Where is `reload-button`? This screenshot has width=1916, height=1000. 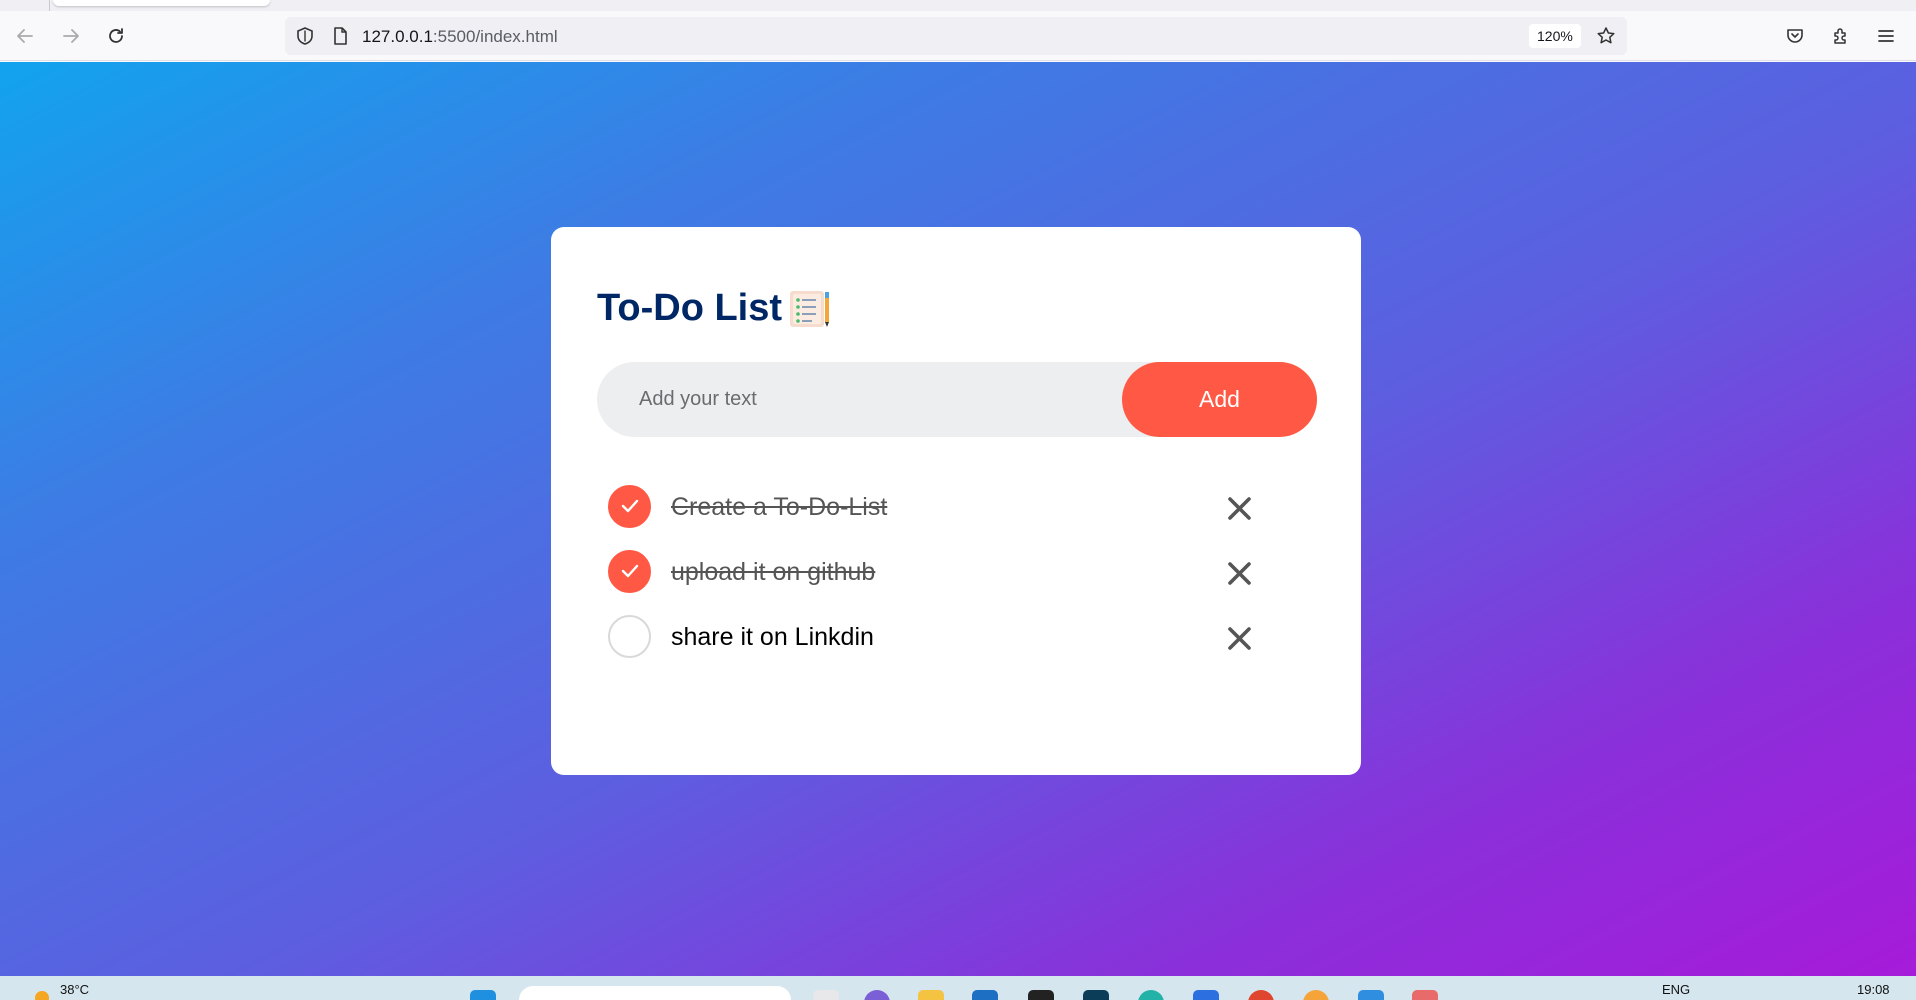
reload-button is located at coordinates (116, 36).